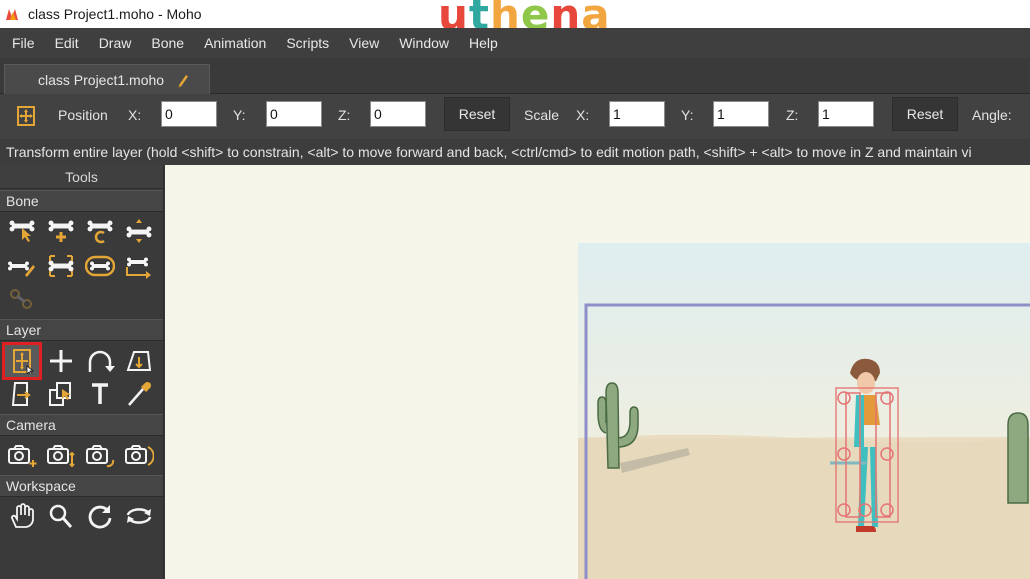  Describe the element at coordinates (1018, 458) in the screenshot. I see `cactus-right` at that location.